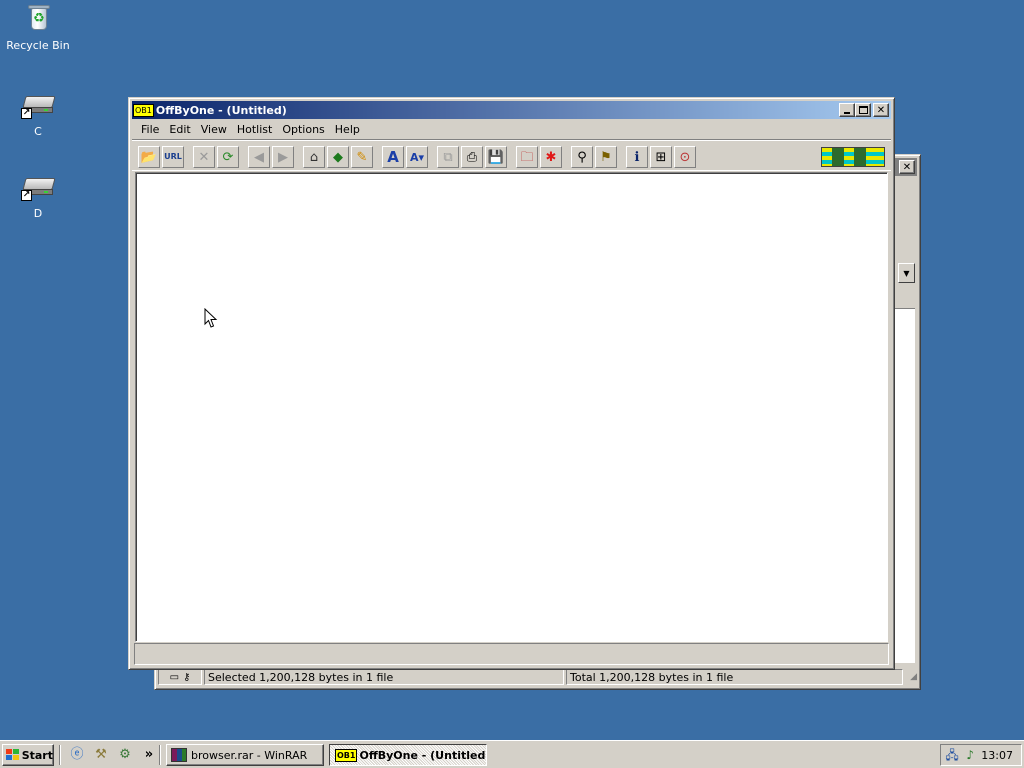 The image size is (1024, 768). I want to click on font-smaller-icon: A▾, so click(417, 157).